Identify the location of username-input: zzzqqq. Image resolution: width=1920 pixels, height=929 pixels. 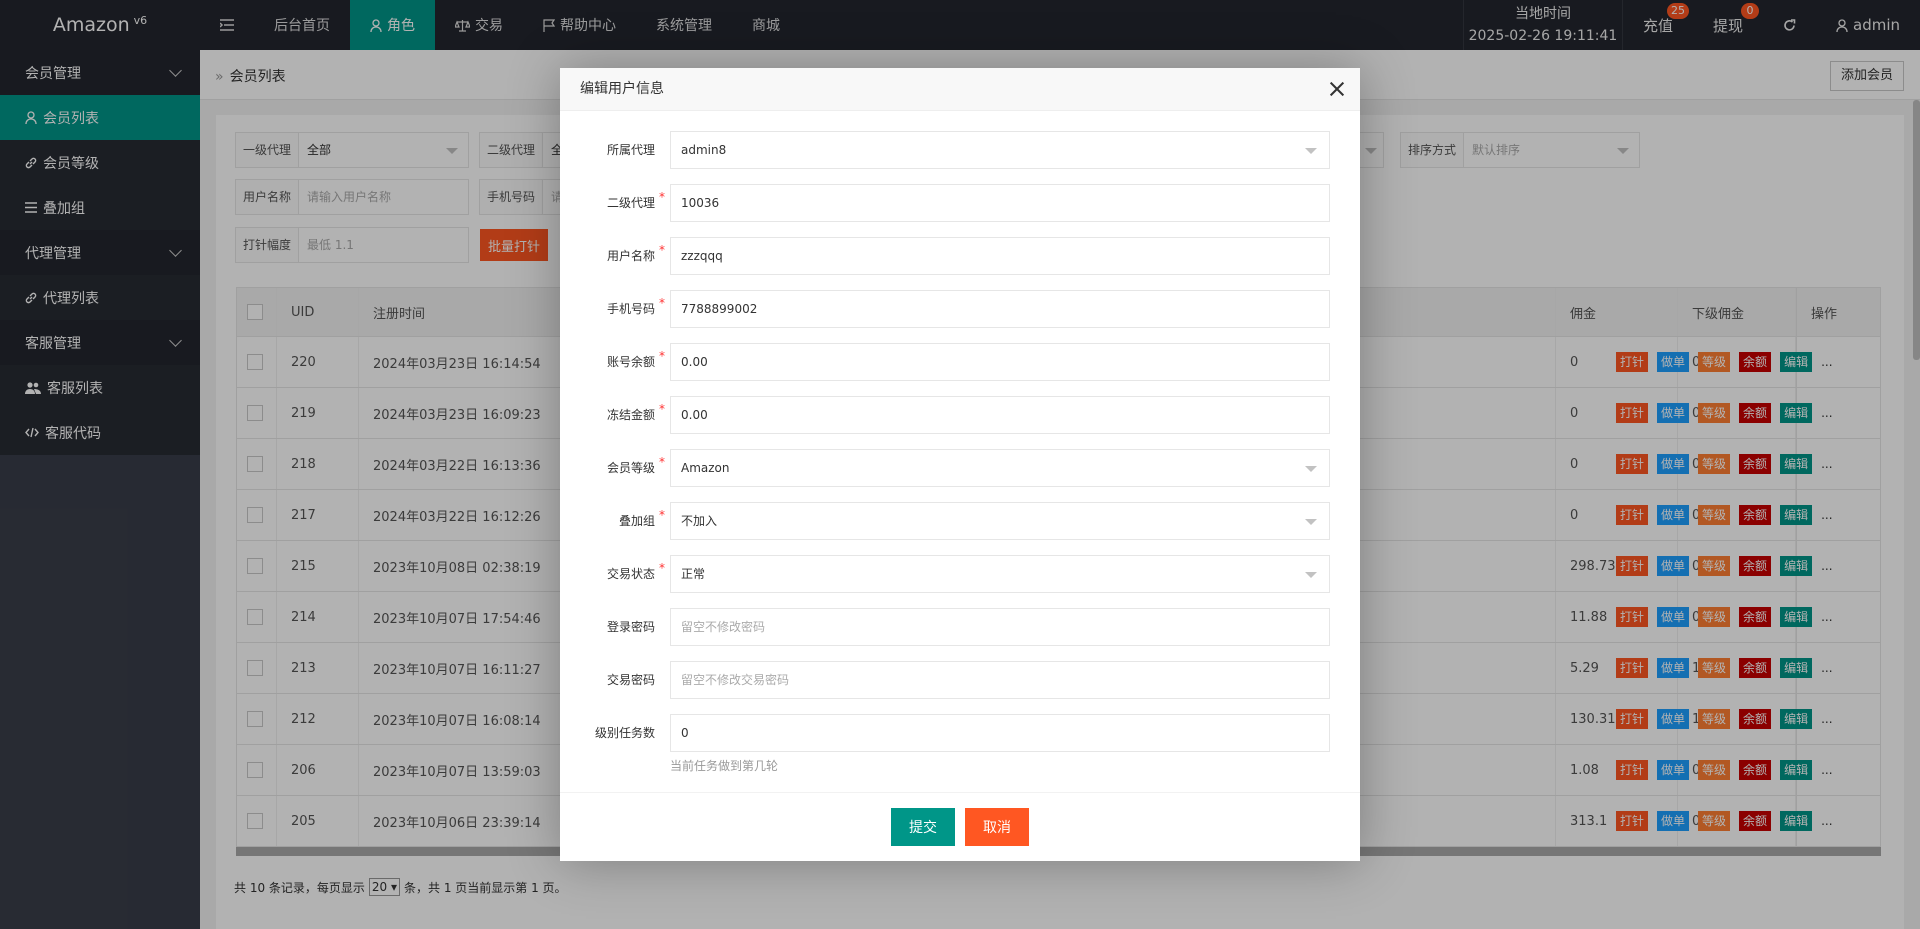
(1000, 256).